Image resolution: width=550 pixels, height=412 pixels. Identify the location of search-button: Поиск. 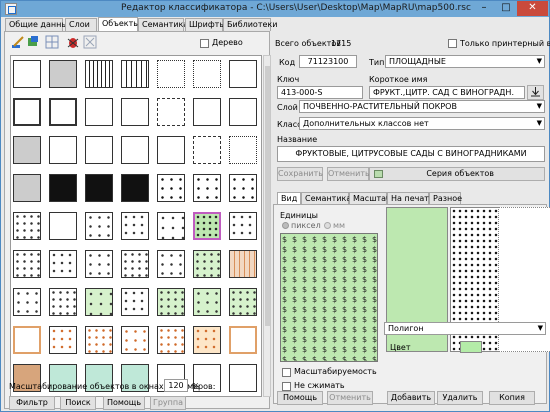
(78, 403).